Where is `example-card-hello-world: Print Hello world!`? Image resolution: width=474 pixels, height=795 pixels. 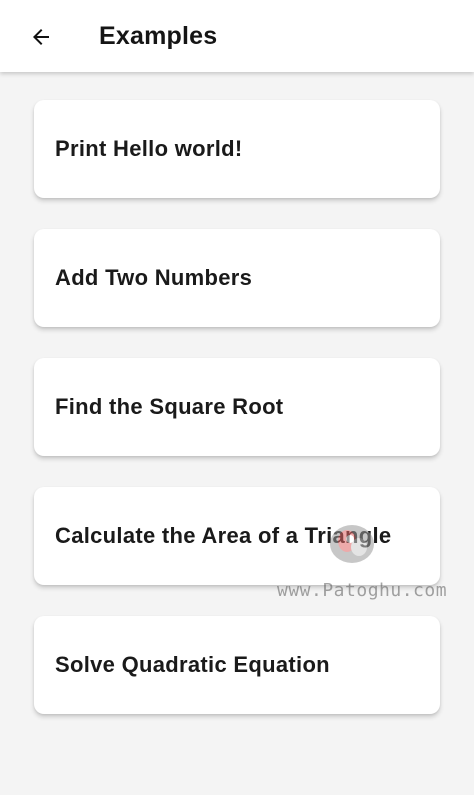
example-card-hello-world: Print Hello world! is located at coordinates (237, 149).